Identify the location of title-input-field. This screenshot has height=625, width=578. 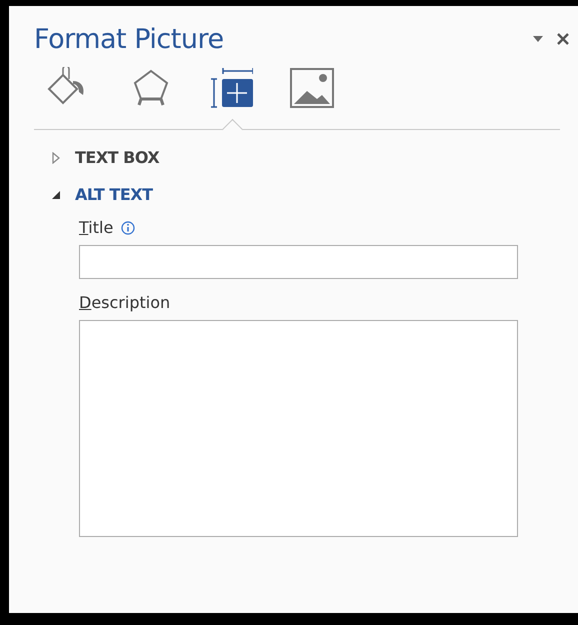
(298, 262).